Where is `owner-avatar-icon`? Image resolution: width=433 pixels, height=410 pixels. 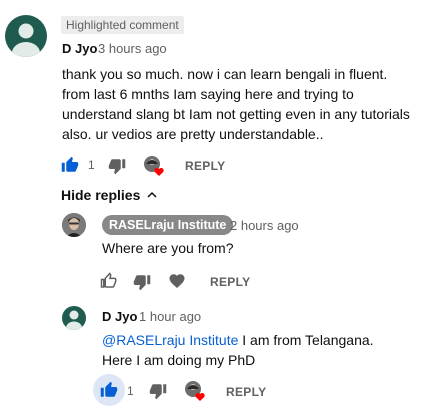
owner-avatar-icon is located at coordinates (74, 225).